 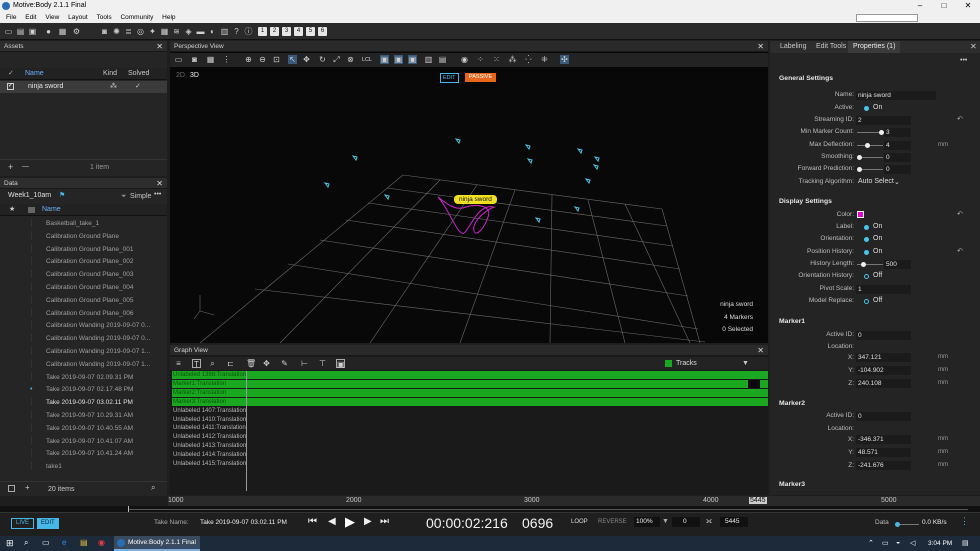 I want to click on reset-icon: ↶, so click(x=960, y=251).